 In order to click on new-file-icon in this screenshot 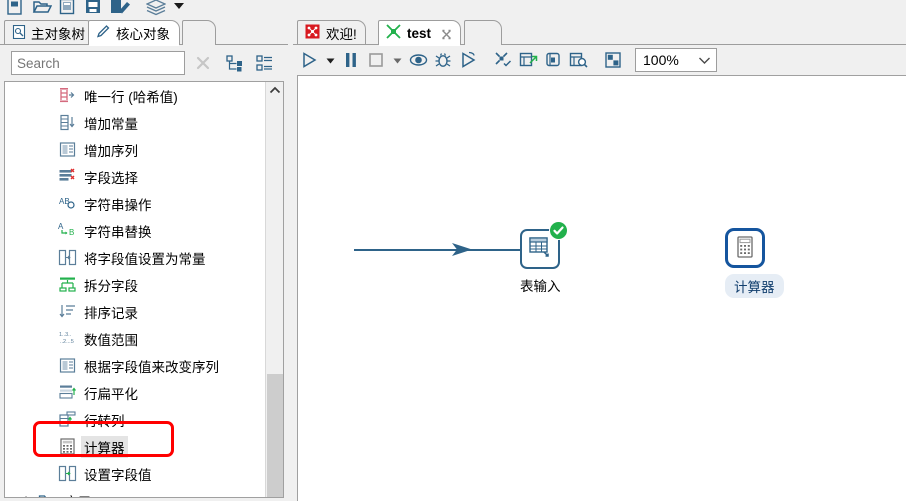, I will do `click(16, 8)`.